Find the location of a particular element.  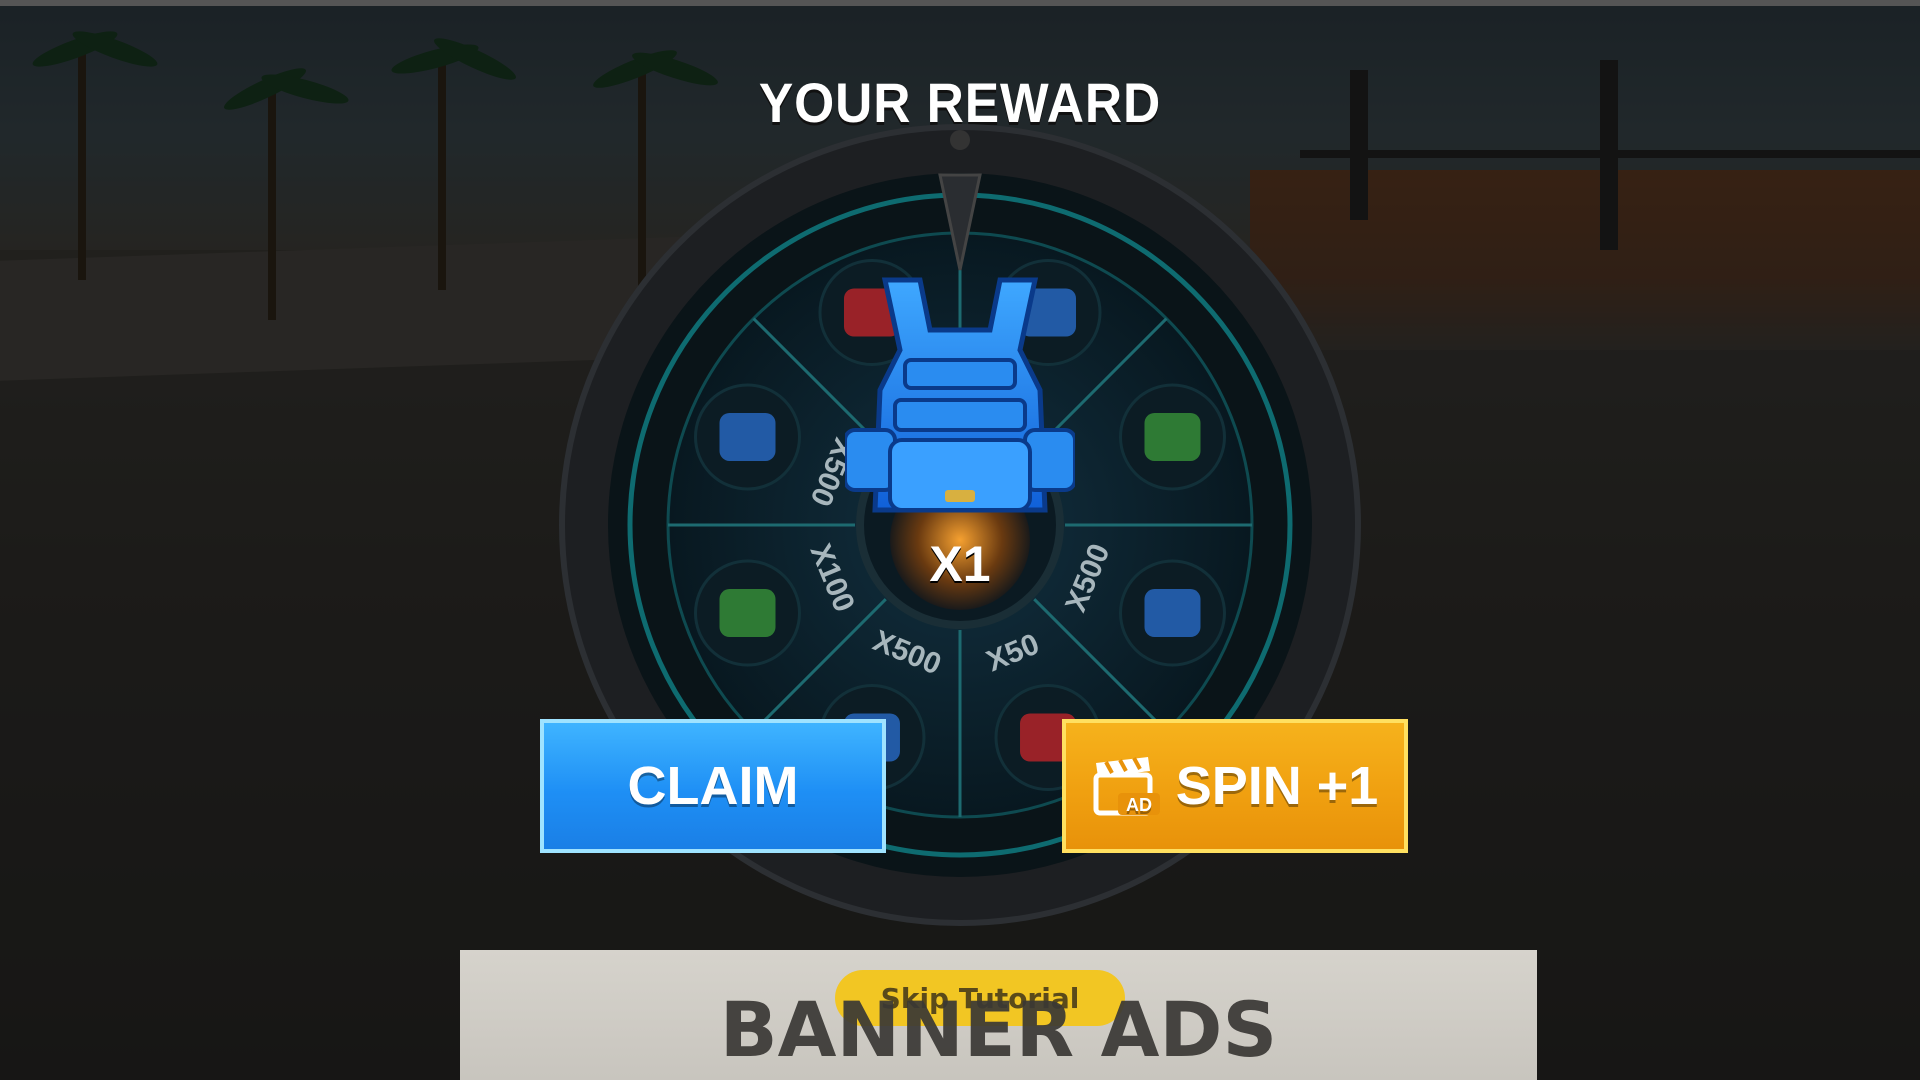

claim-button: CLAIM is located at coordinates (713, 786).